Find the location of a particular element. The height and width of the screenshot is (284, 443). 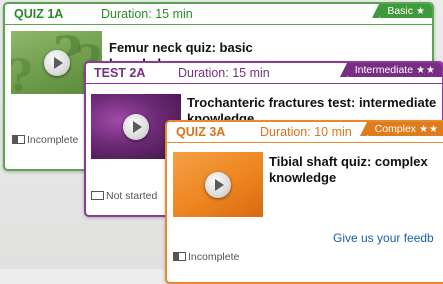

star-icon: ★ is located at coordinates (421, 11).